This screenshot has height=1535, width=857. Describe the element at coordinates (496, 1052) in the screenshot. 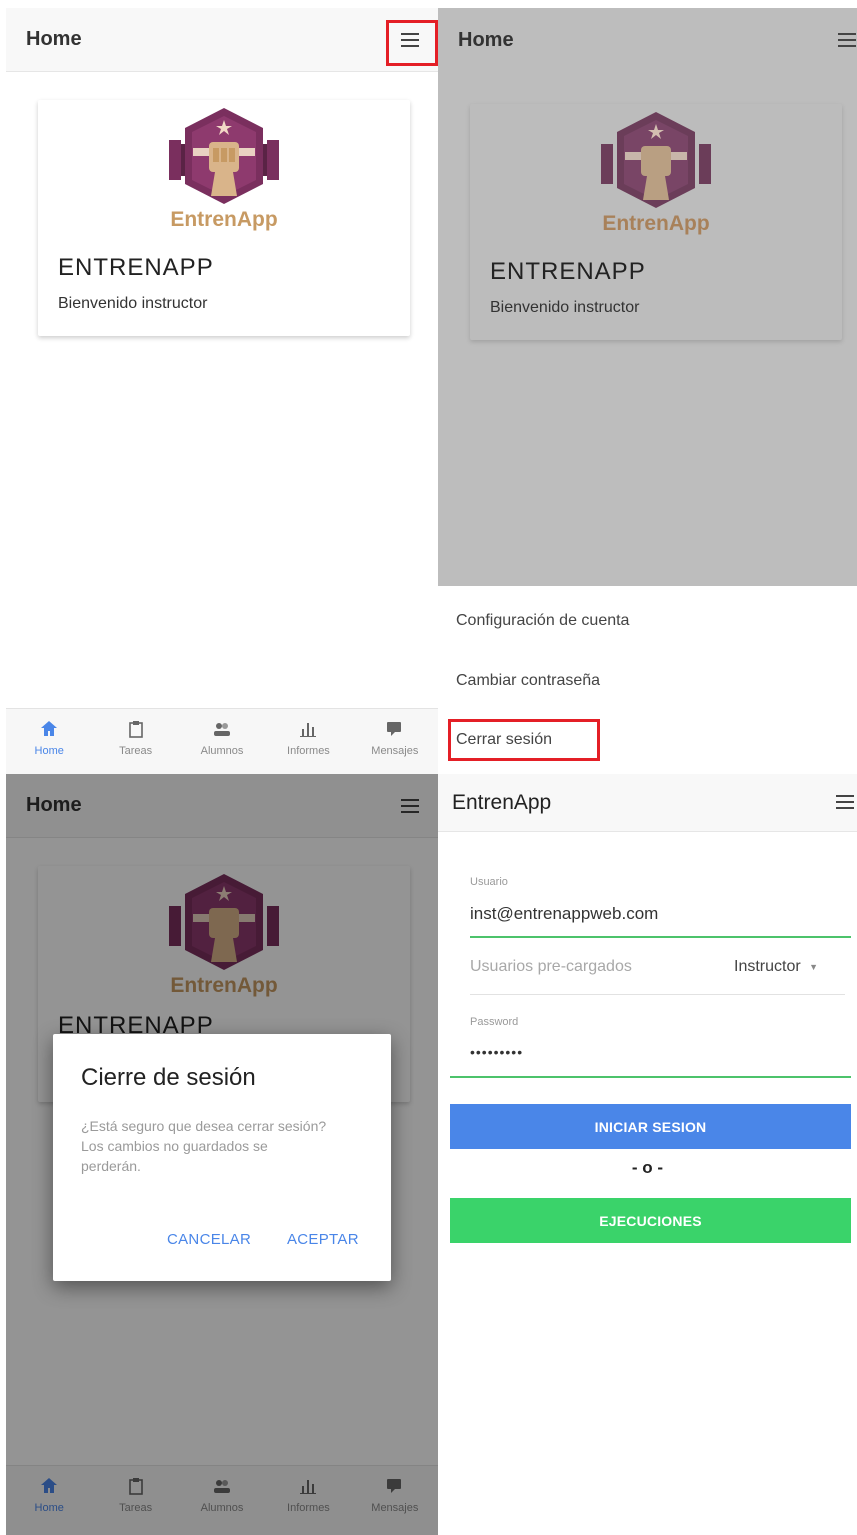

I see `password-input: •••••••••` at that location.